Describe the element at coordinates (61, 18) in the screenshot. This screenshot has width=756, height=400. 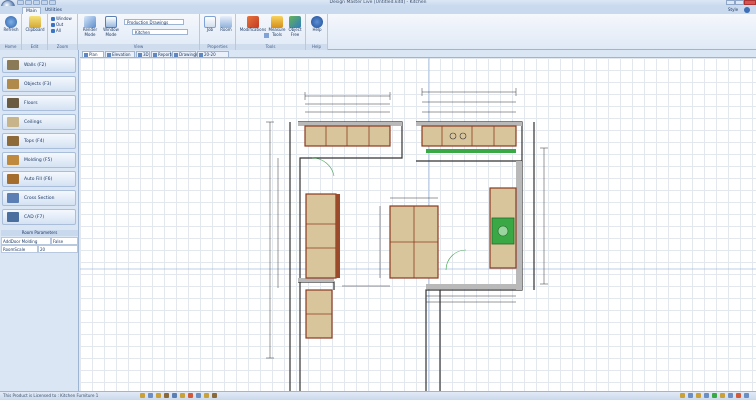
I see `zoom-window-button: Window` at that location.